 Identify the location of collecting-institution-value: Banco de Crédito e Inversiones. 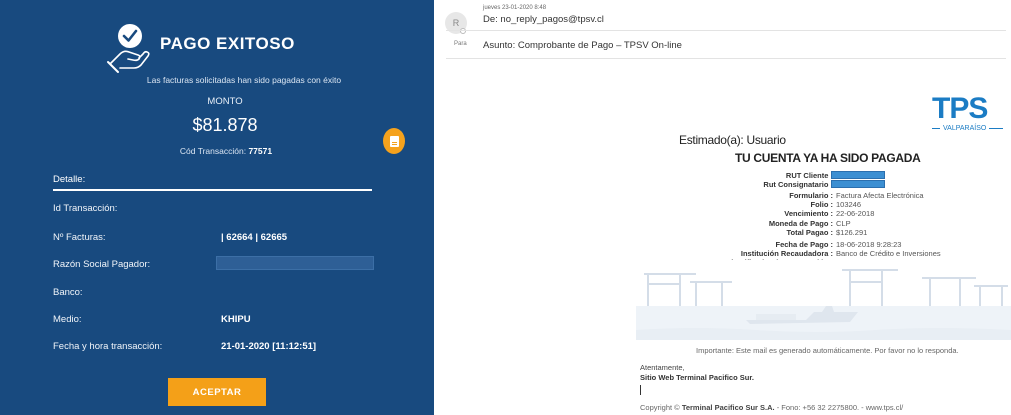
(888, 253).